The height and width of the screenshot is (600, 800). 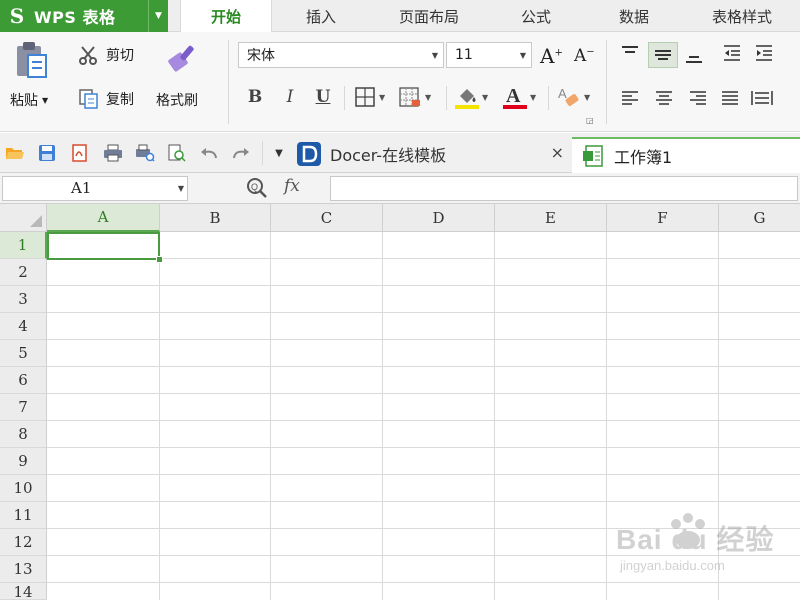 What do you see at coordinates (215, 218) in the screenshot?
I see `column-header-b: B` at bounding box center [215, 218].